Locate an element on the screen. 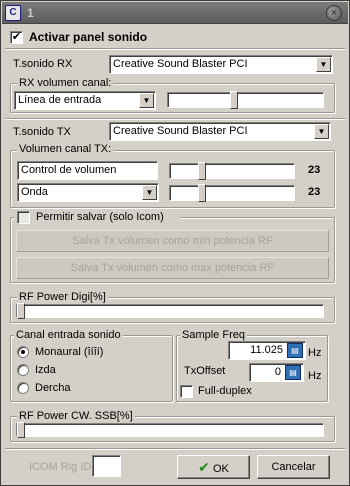 The image size is (350, 486). rf-cw-slider is located at coordinates (170, 430).